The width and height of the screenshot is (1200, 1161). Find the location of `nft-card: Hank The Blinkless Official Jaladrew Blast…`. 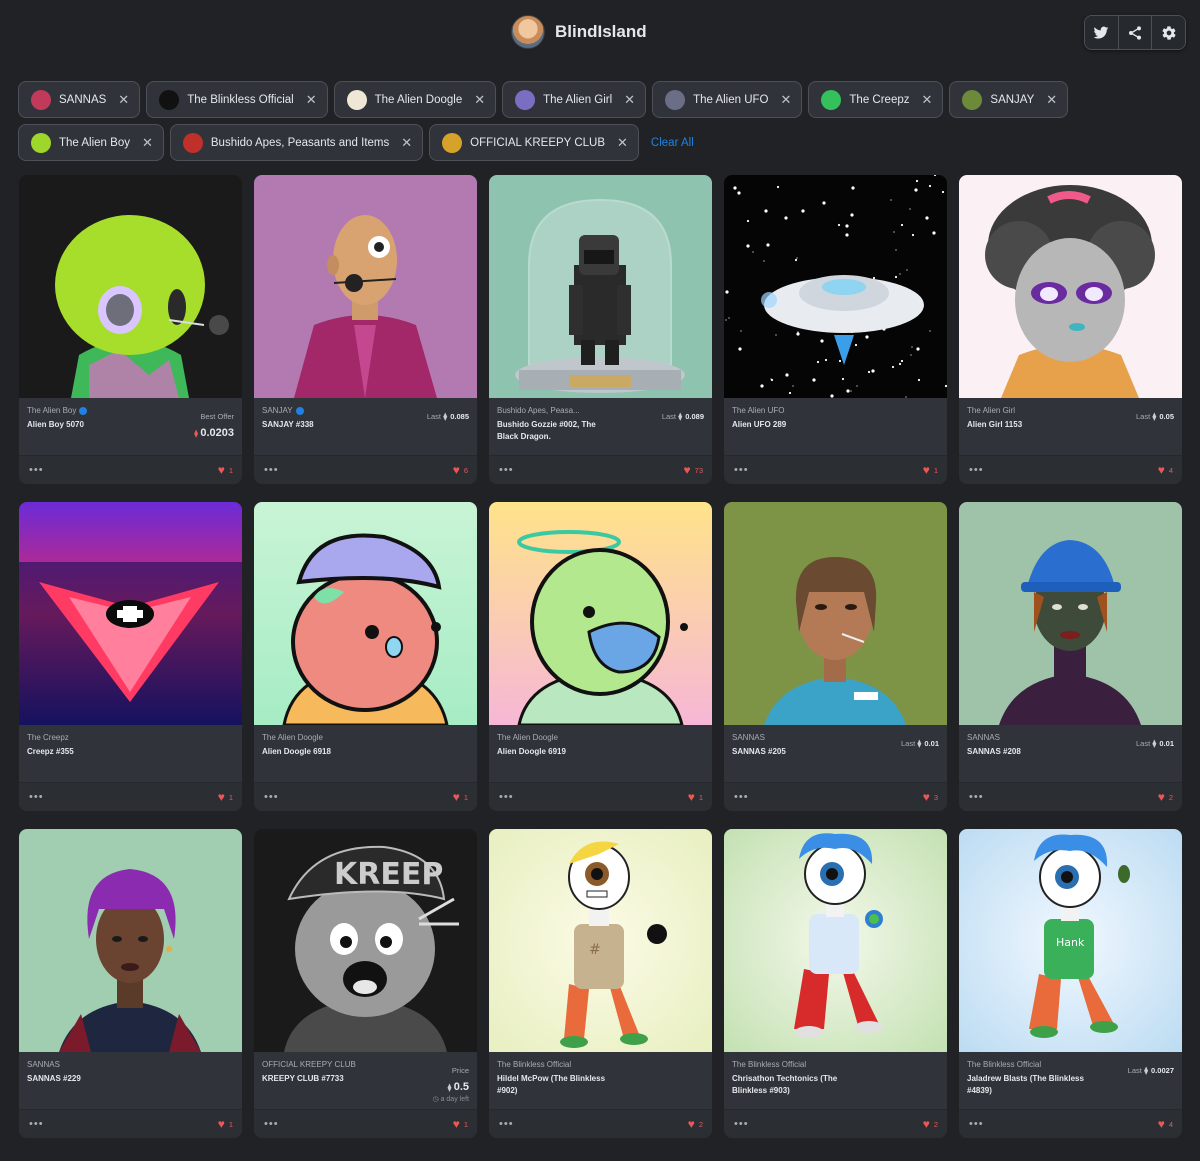

nft-card: Hank The Blinkless Official Jaladrew Blast… is located at coordinates (1070, 983).